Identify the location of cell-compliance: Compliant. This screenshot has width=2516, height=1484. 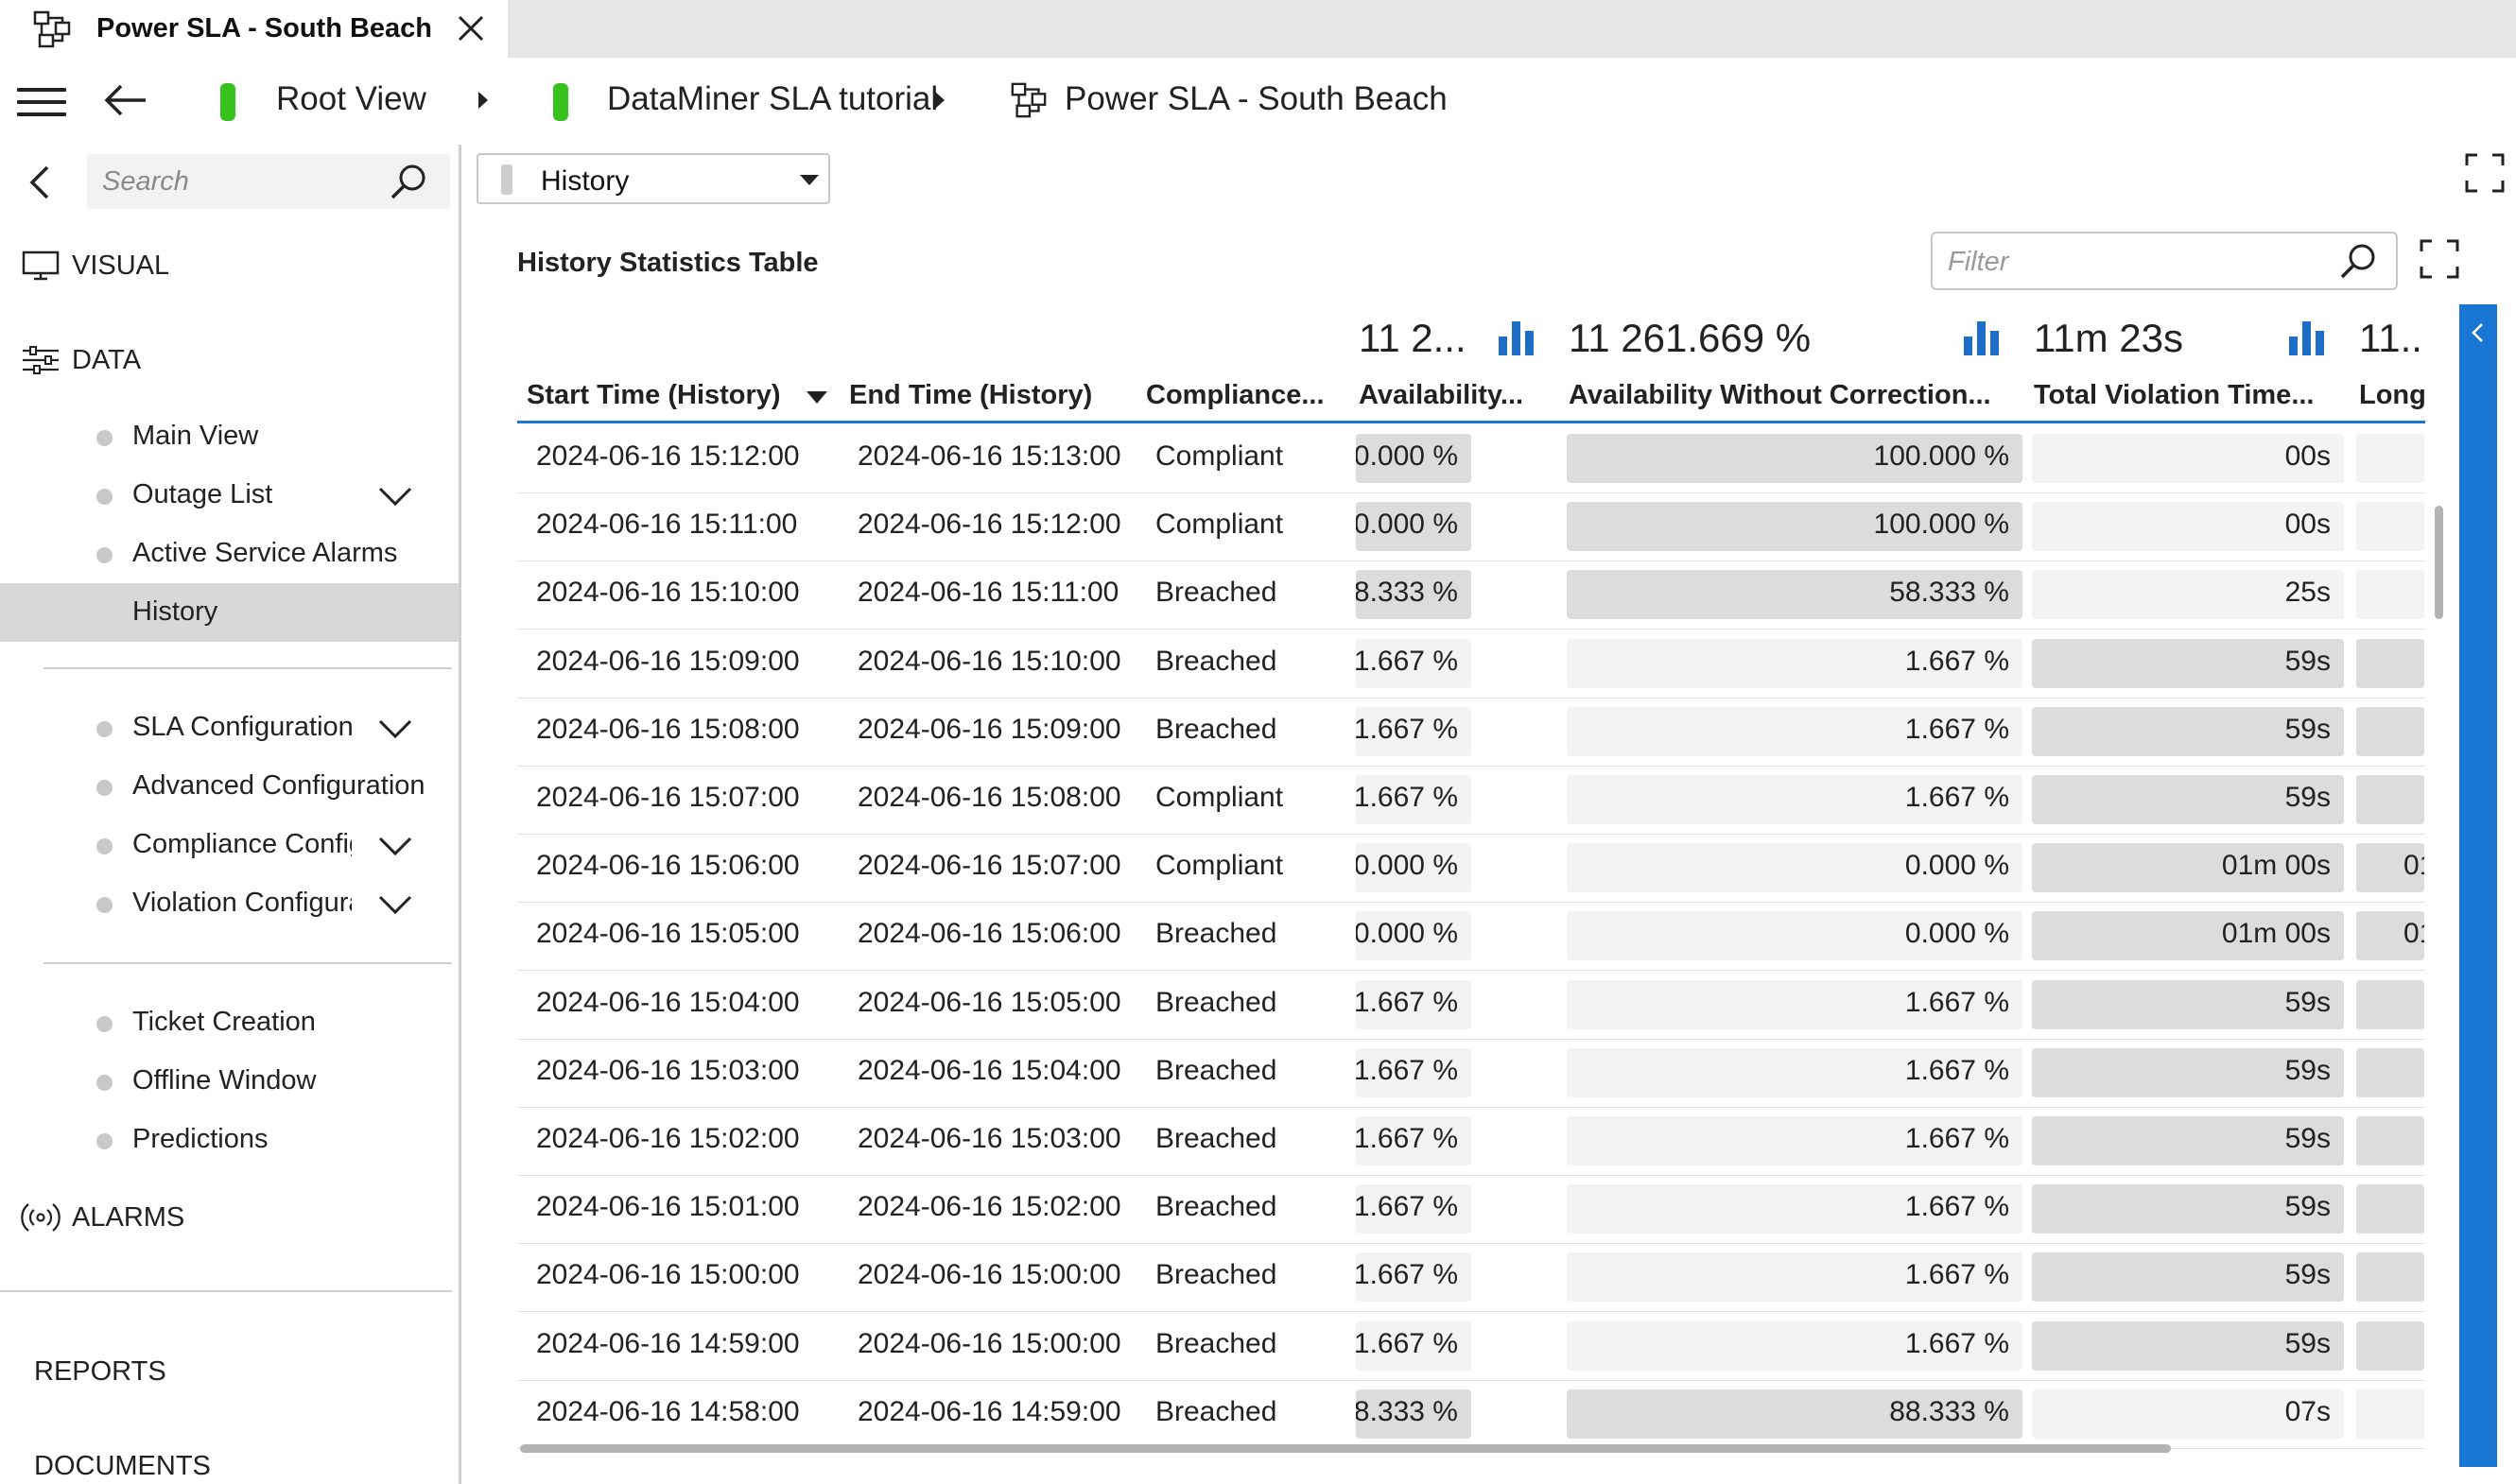
(1219, 456).